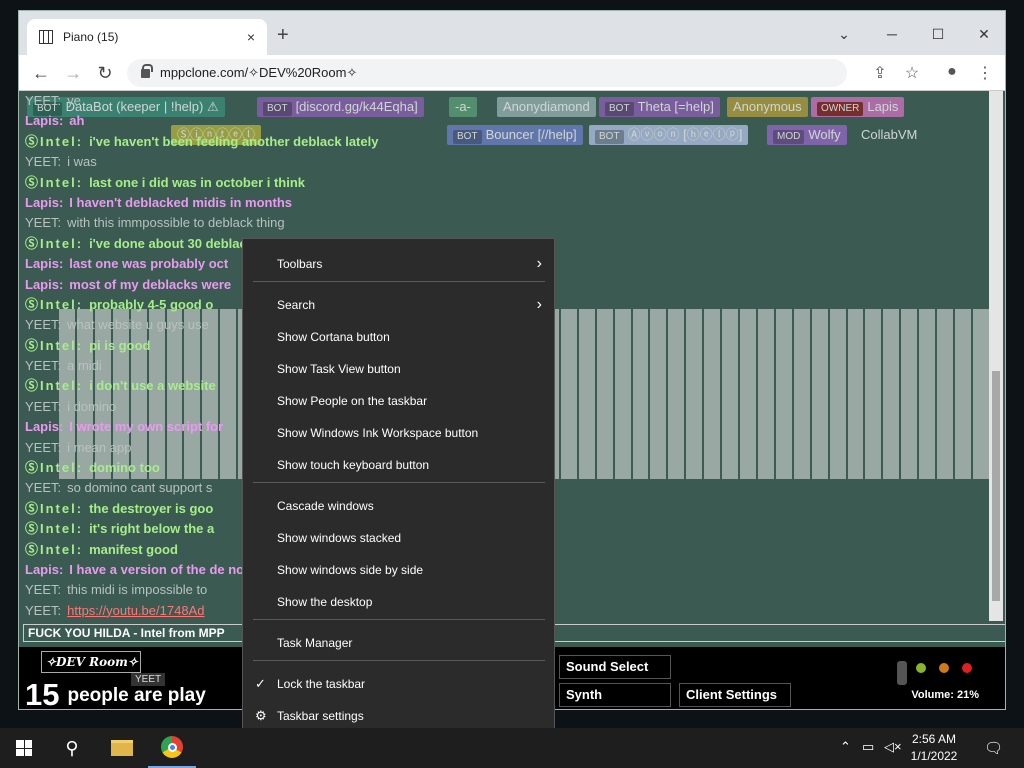  What do you see at coordinates (398, 433) in the screenshot?
I see `menu-item: Show Windows Ink Workspace button` at bounding box center [398, 433].